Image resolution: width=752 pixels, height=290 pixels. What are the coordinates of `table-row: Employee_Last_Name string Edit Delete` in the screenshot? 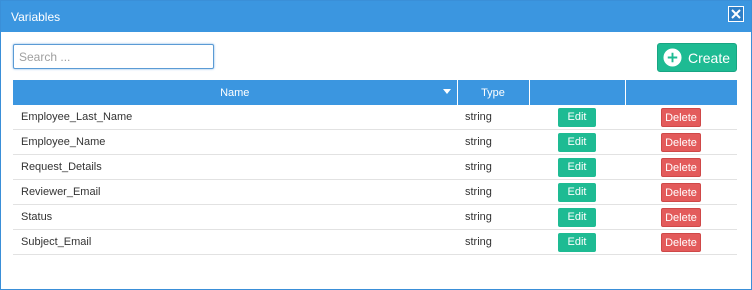 It's located at (375, 117).